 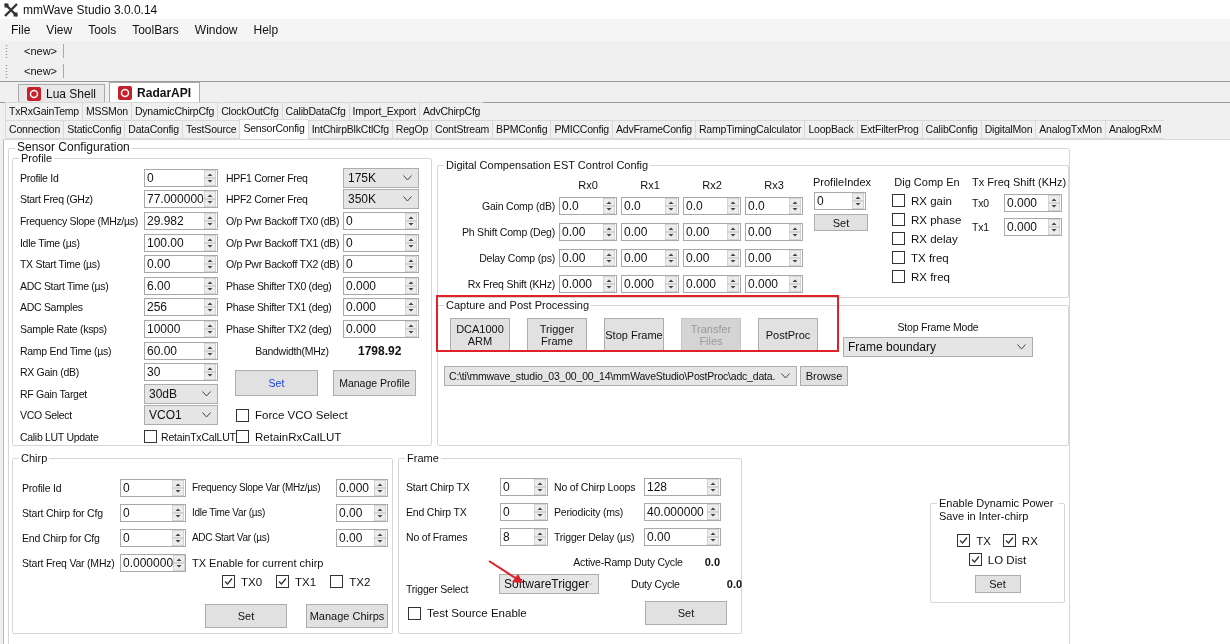 I want to click on tab: LoopBack, so click(x=830, y=129).